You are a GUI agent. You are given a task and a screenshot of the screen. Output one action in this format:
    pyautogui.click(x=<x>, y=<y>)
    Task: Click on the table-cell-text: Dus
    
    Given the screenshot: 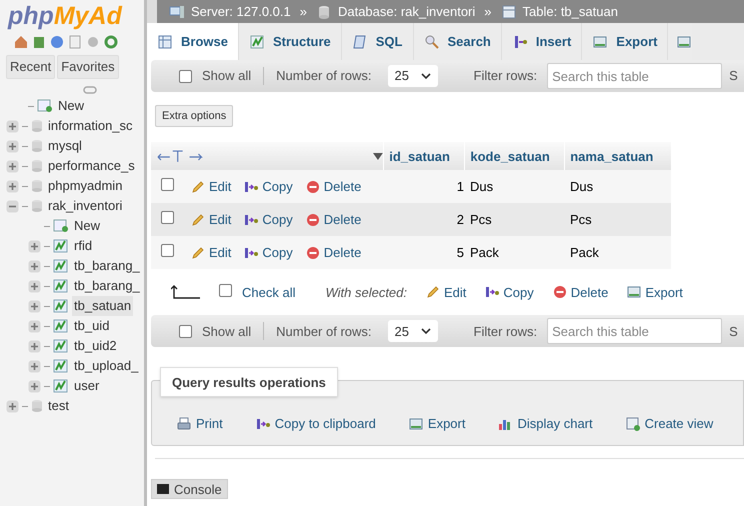 What is the action you would take?
    pyautogui.click(x=581, y=187)
    